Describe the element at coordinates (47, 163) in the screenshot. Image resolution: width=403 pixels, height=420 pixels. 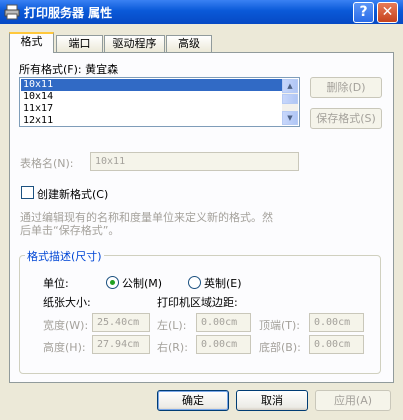
I see `form-name-label: 表格名(N):` at that location.